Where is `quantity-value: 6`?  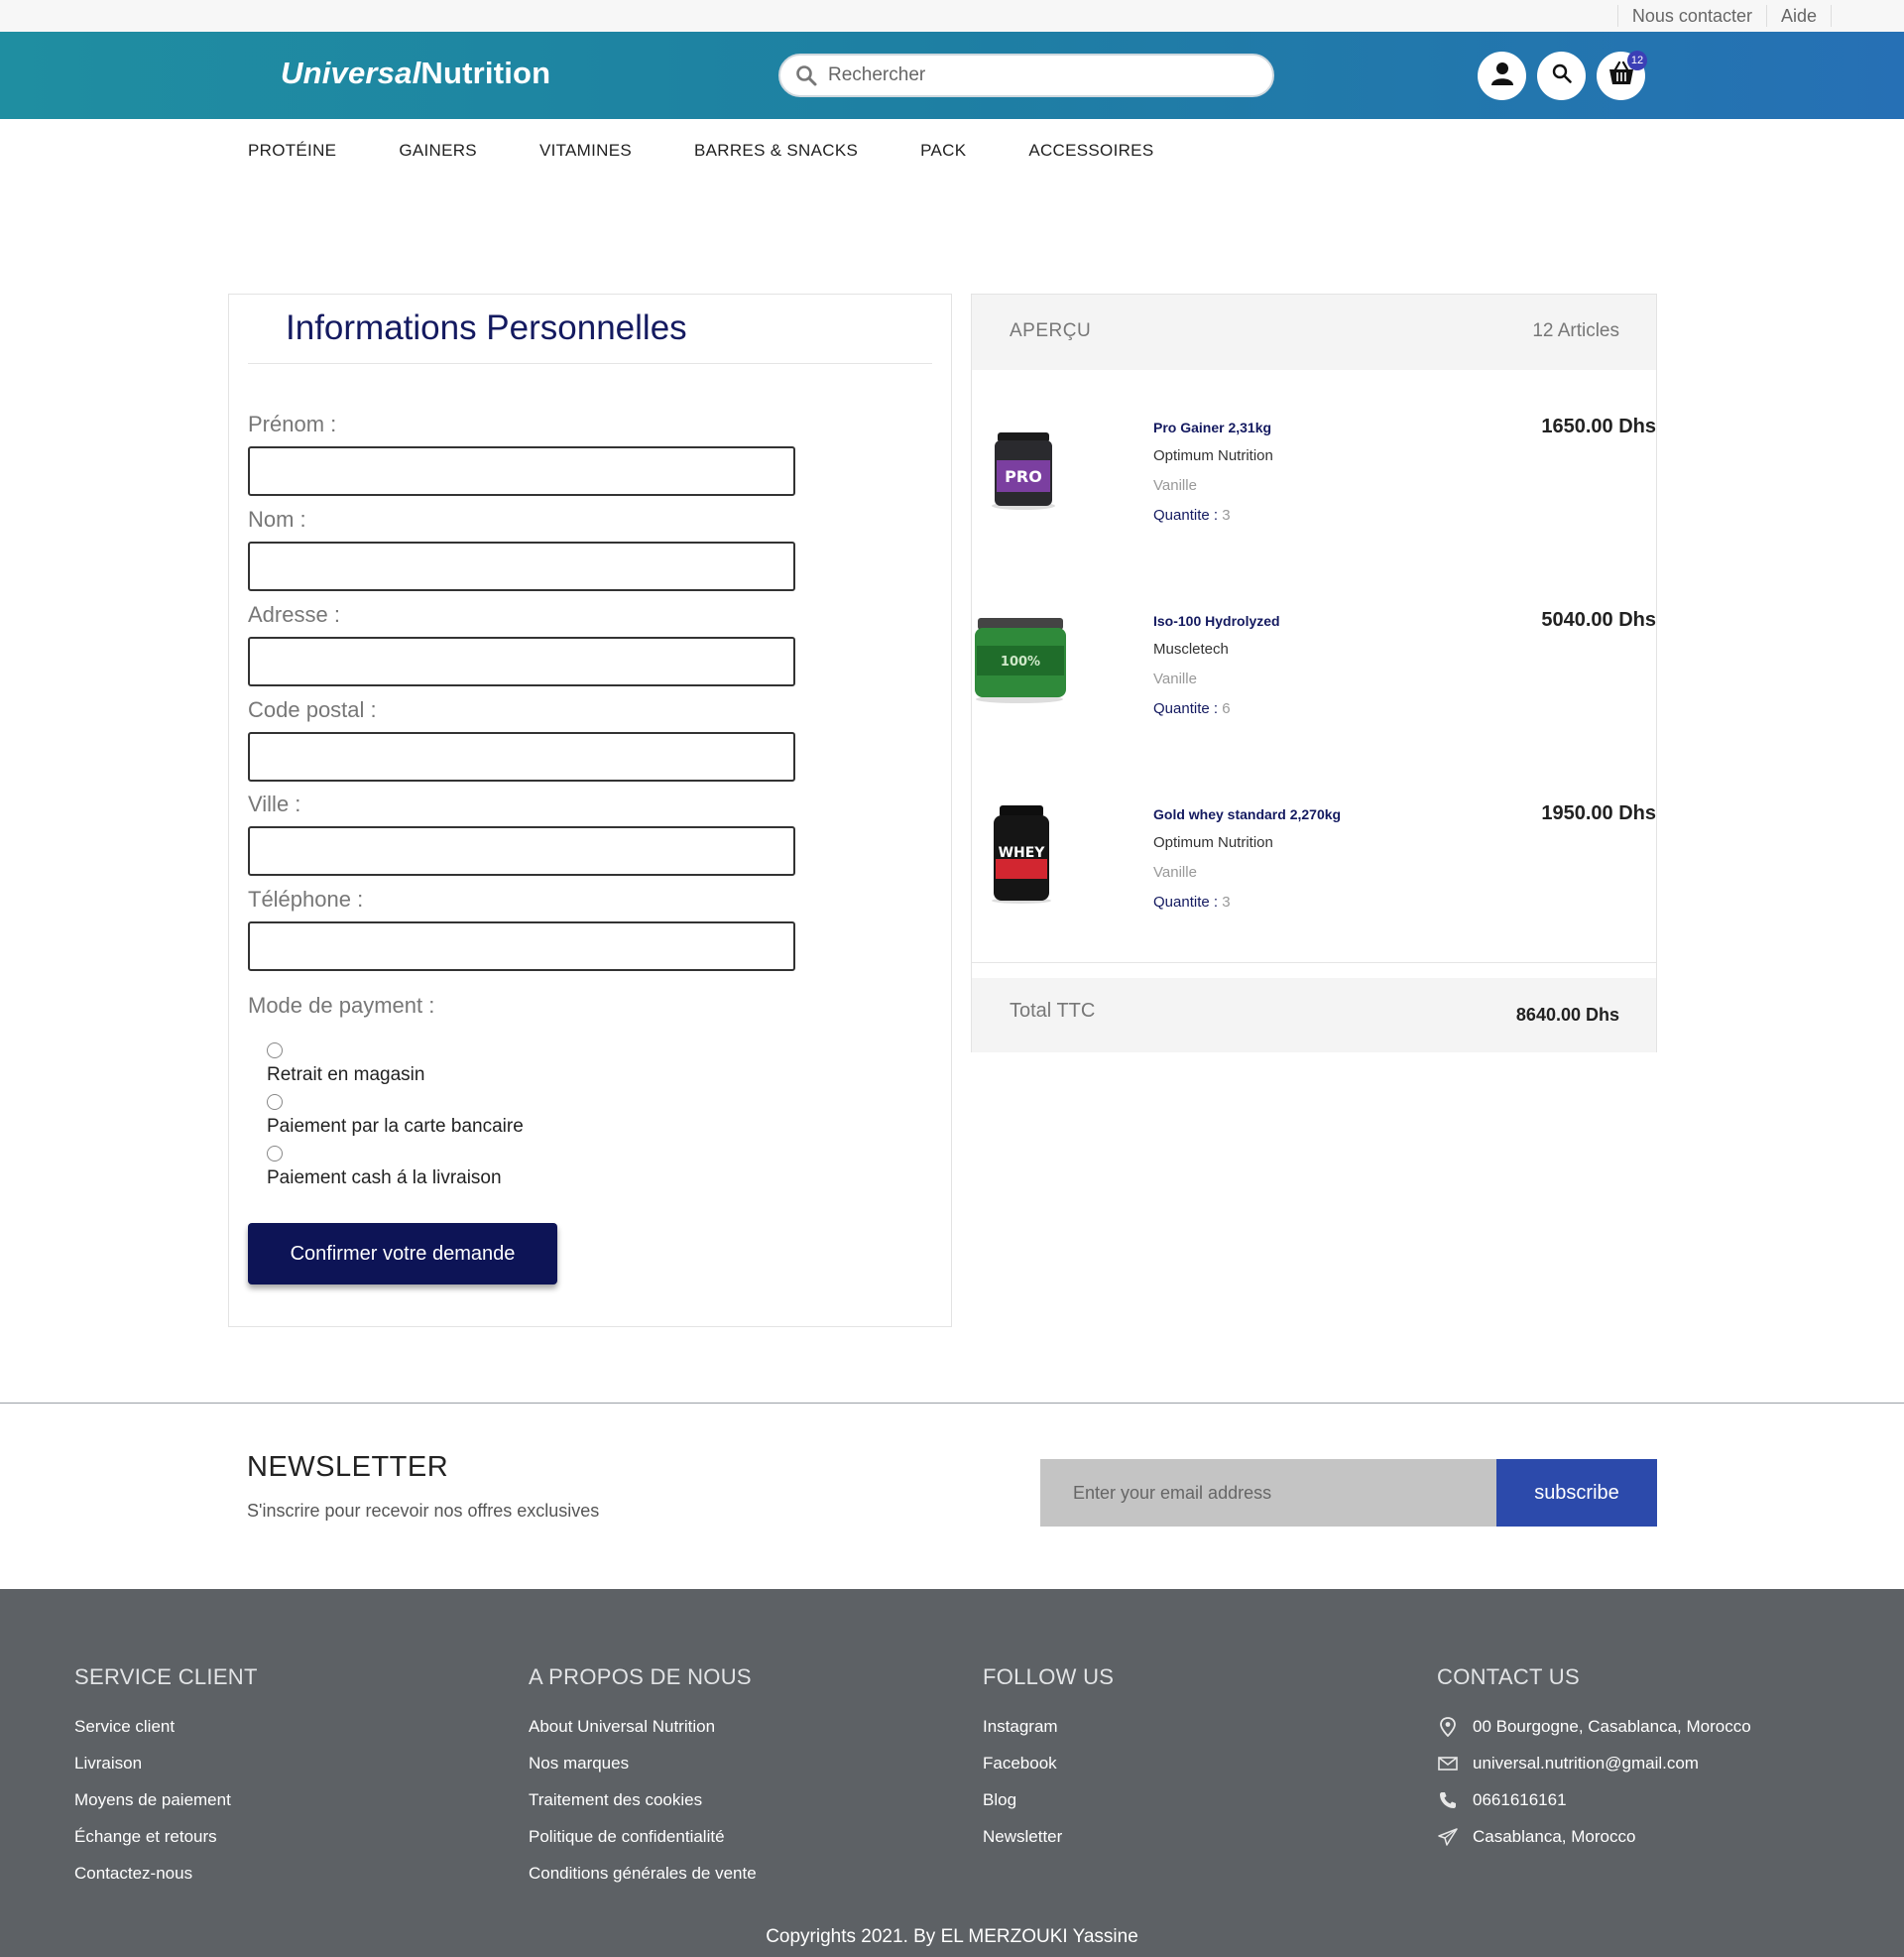 quantity-value: 6 is located at coordinates (1226, 708).